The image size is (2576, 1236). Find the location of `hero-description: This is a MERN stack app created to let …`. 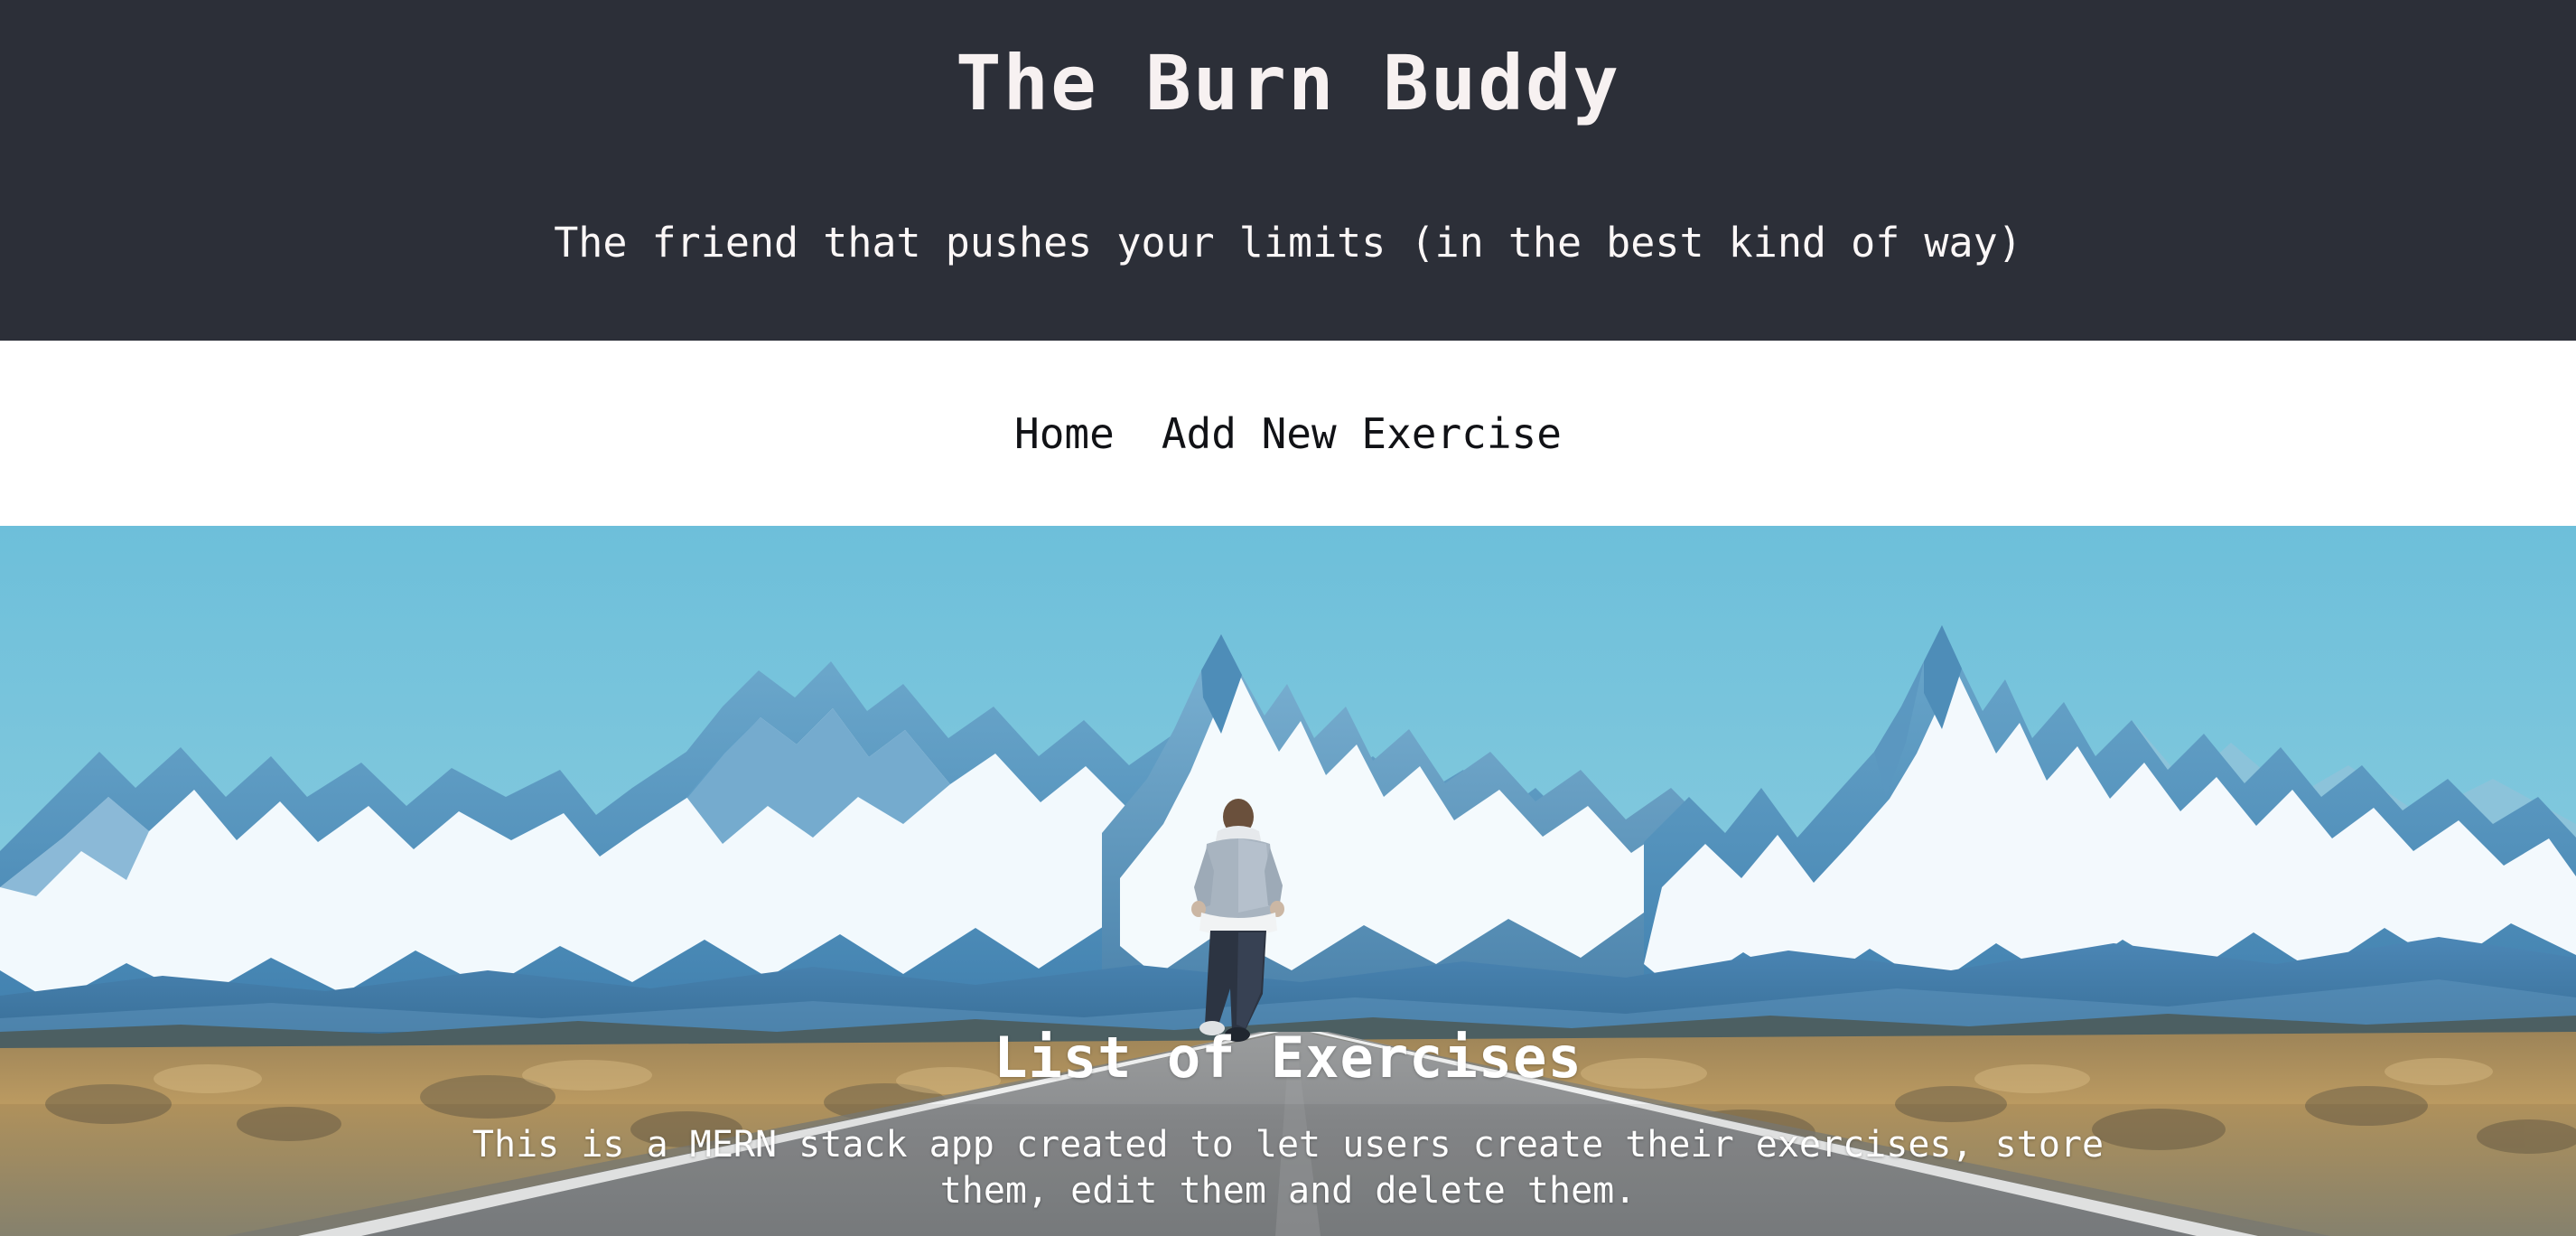

hero-description: This is a MERN stack app created to let … is located at coordinates (1288, 1167).